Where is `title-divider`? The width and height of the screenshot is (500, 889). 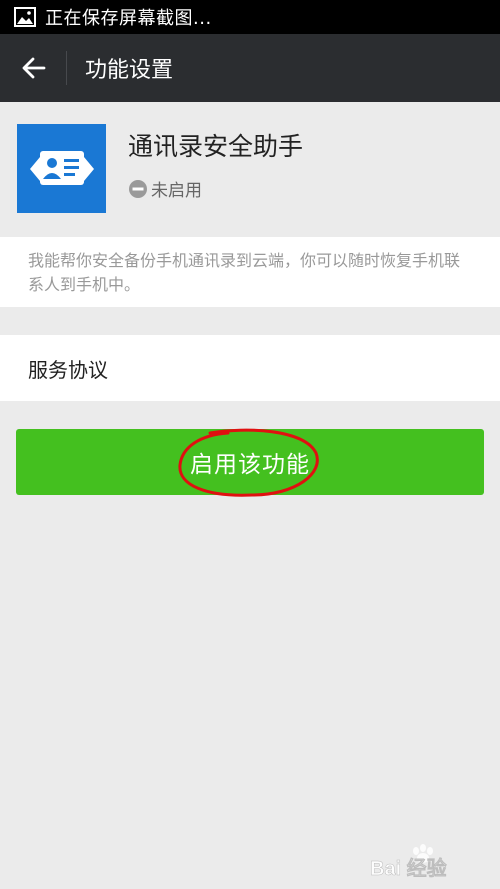 title-divider is located at coordinates (66, 68).